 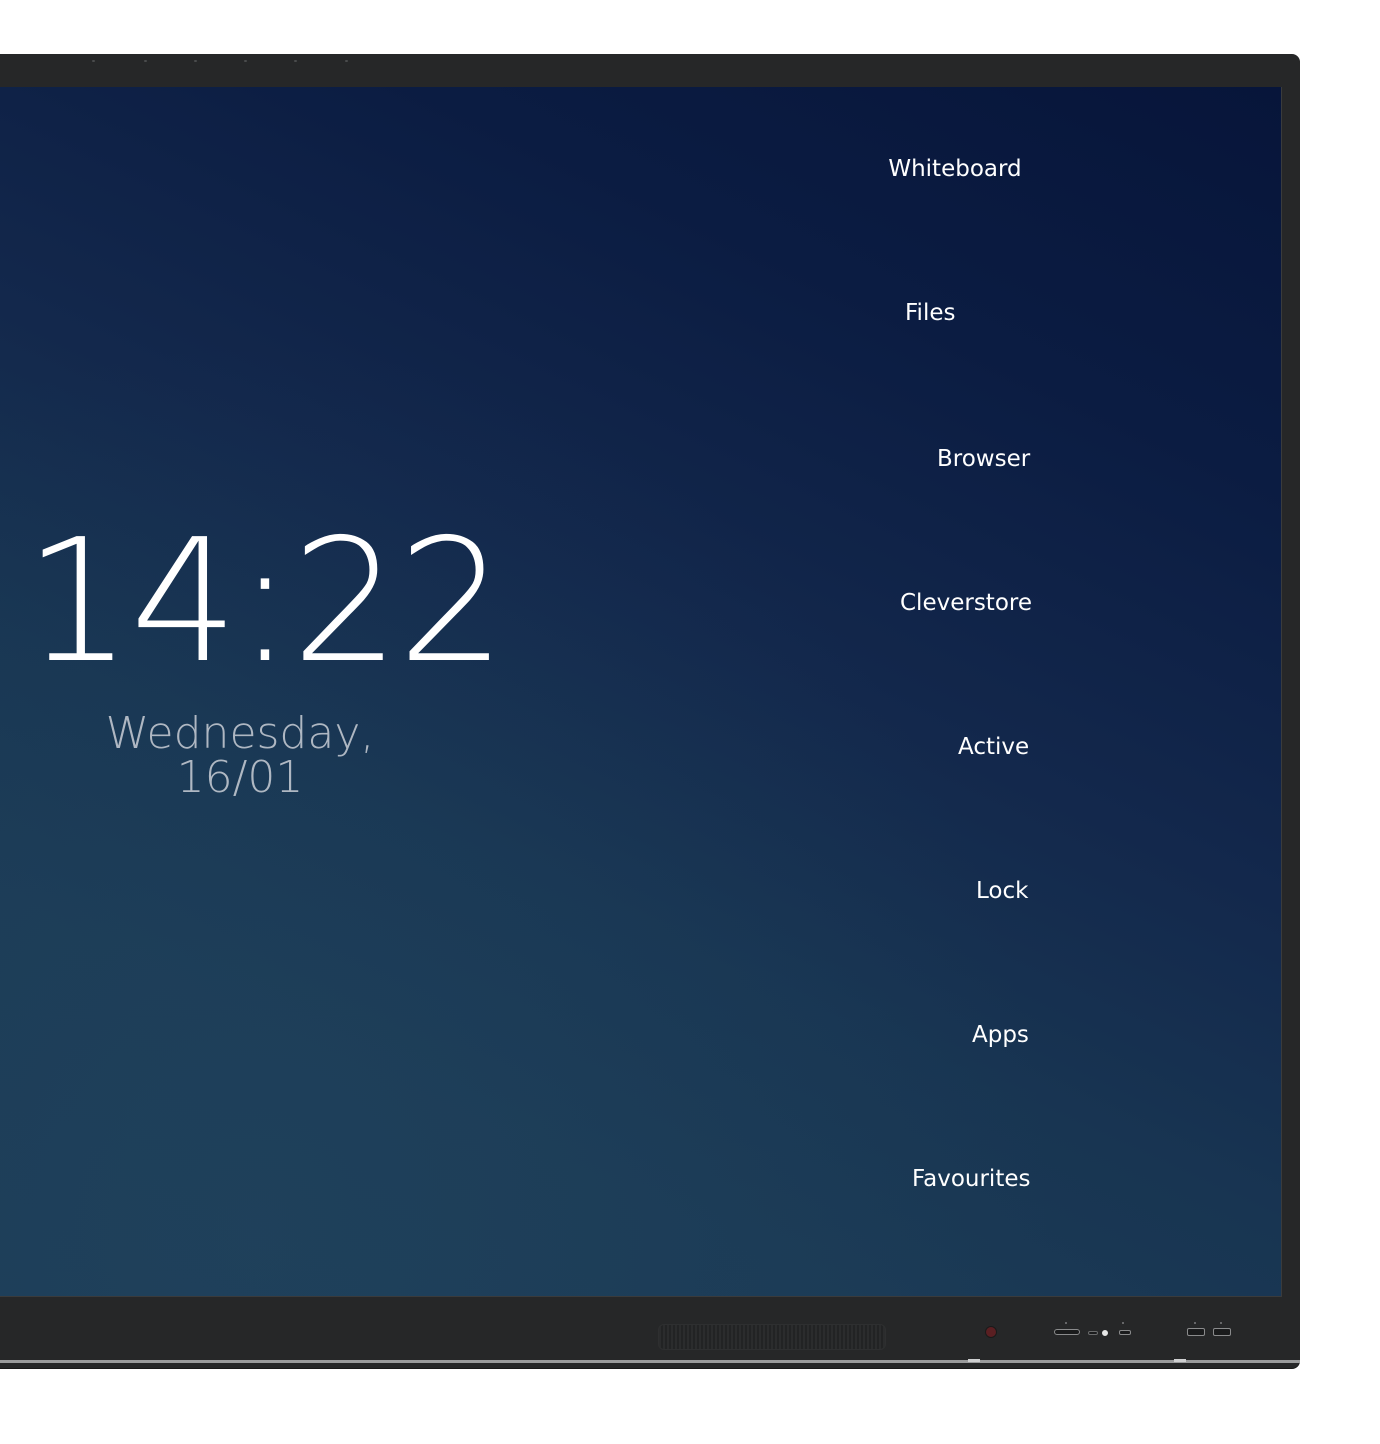 What do you see at coordinates (955, 169) in the screenshot?
I see `menu-item-whiteboard: Whiteboard` at bounding box center [955, 169].